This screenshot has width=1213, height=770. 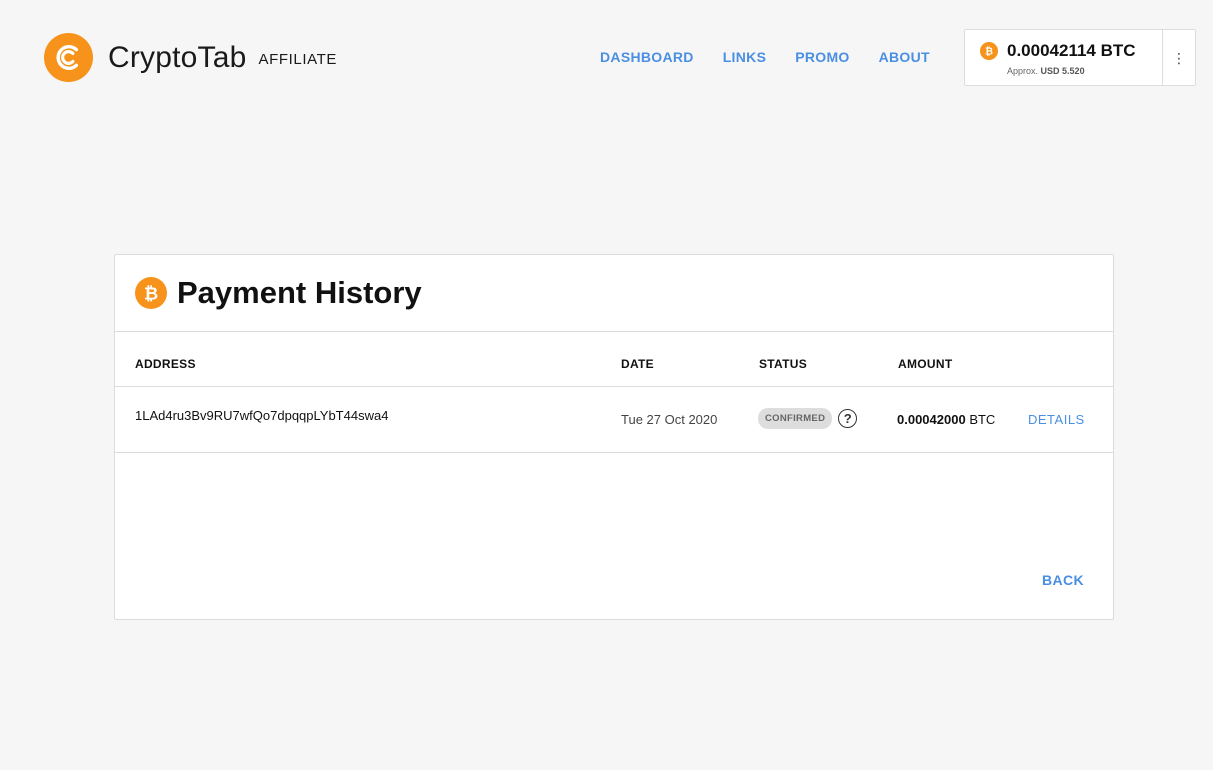 I want to click on details-link: DETAILS, so click(x=1056, y=419).